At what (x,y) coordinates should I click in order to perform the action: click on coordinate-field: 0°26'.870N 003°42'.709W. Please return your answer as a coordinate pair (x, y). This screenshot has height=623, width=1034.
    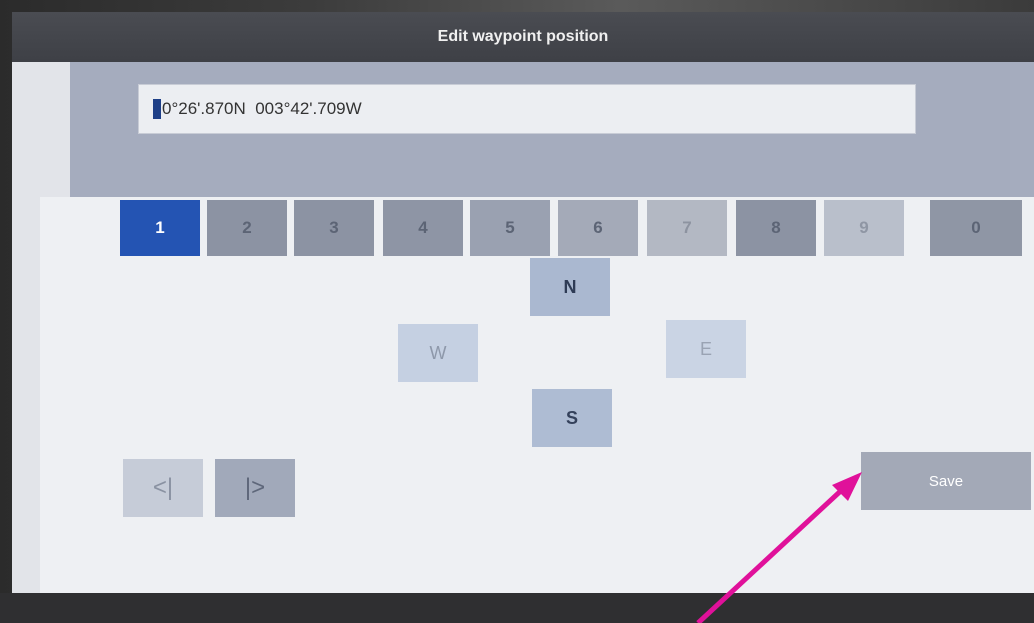
    Looking at the image, I should click on (527, 109).